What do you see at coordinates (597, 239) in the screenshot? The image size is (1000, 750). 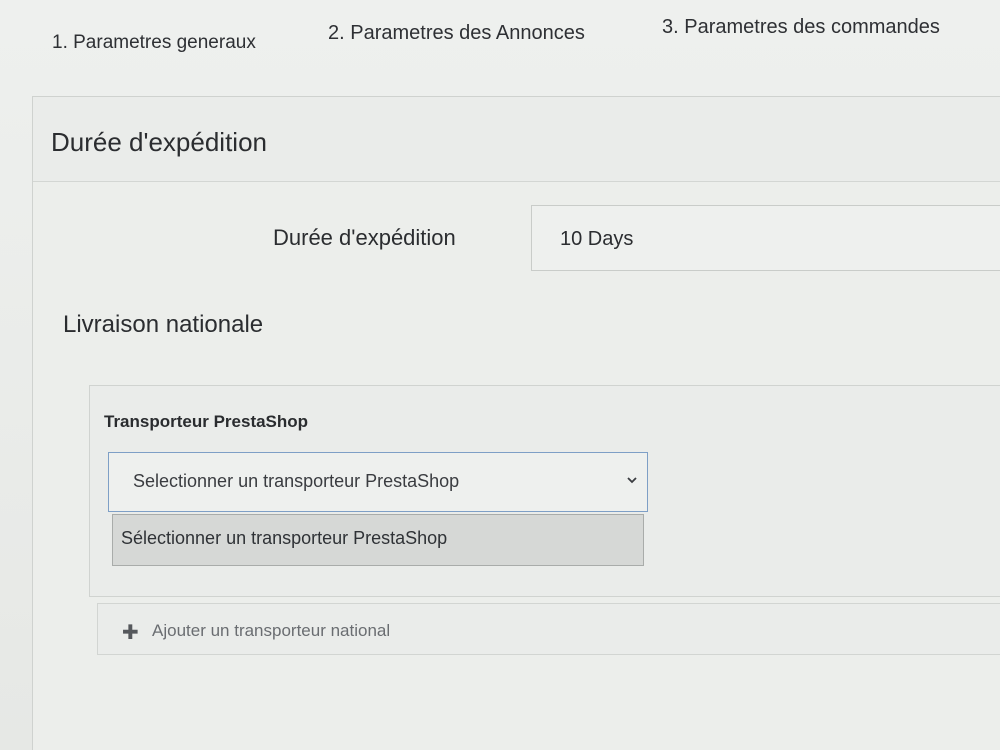 I see `shipping-duration-value: 10 Days` at bounding box center [597, 239].